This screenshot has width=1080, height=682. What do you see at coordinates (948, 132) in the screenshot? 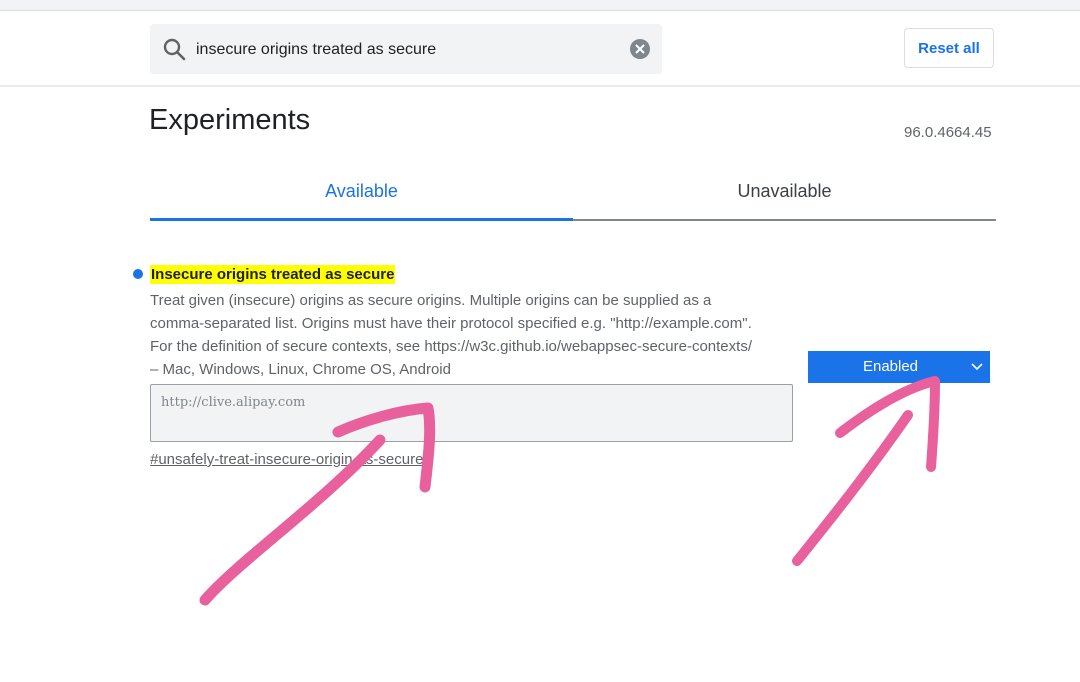
I see `version-label: 96.0.4664.45` at bounding box center [948, 132].